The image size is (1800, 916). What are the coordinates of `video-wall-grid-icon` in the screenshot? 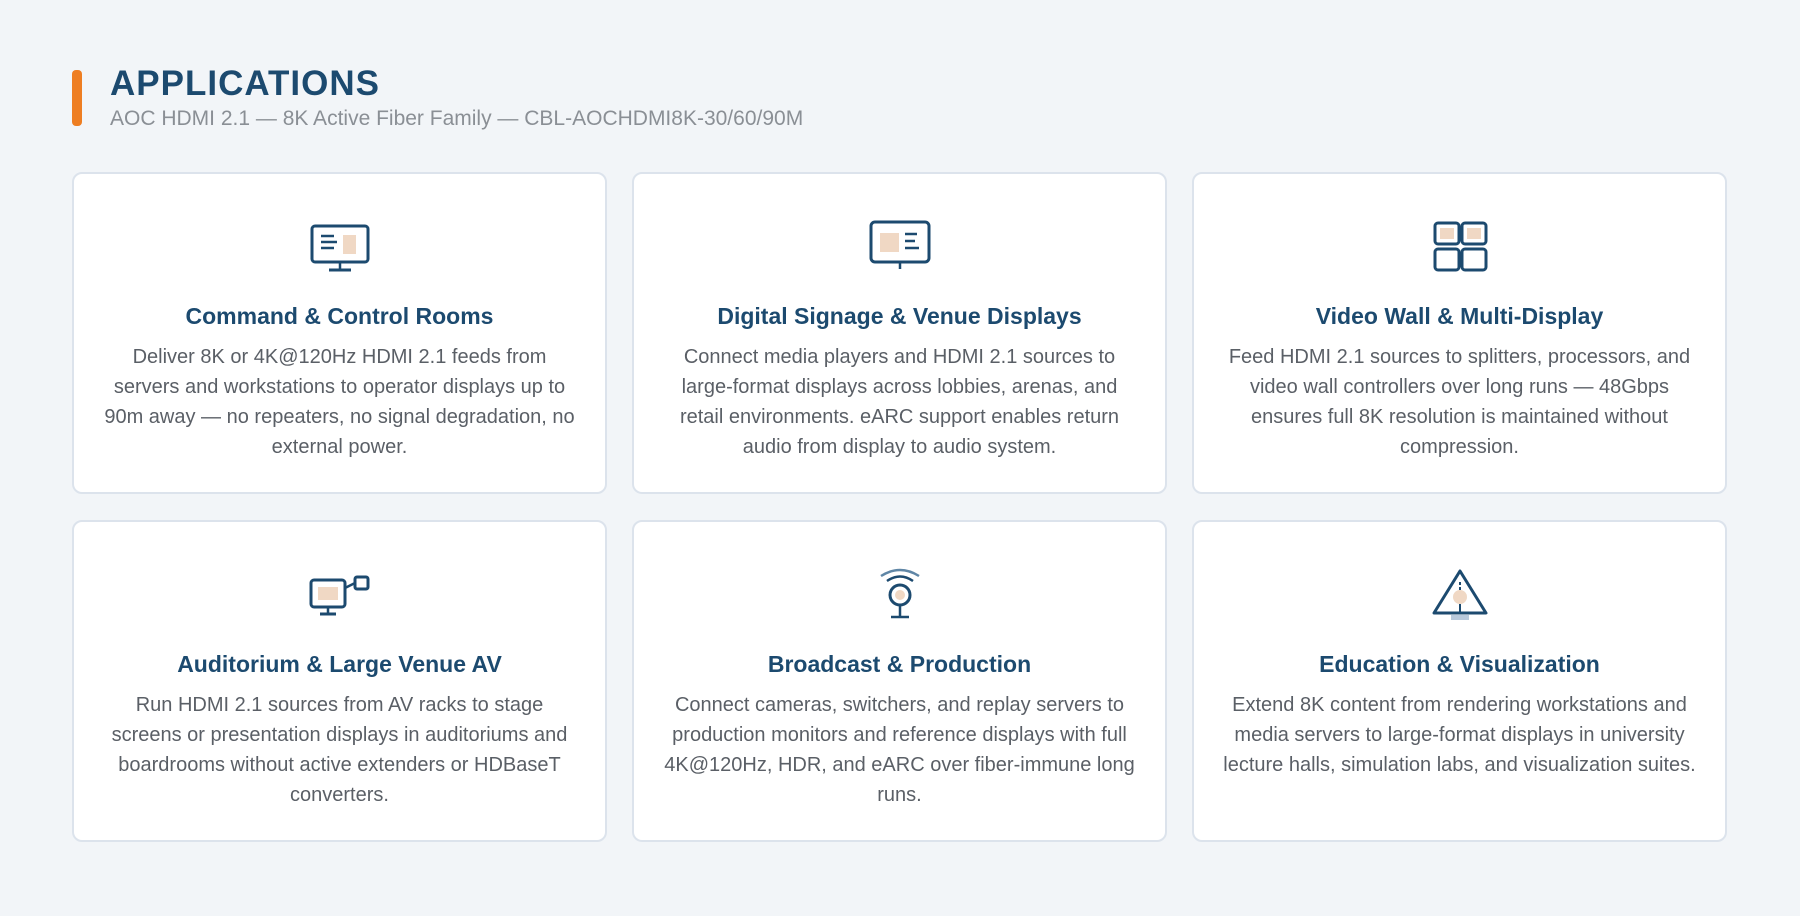 It's located at (1460, 246).